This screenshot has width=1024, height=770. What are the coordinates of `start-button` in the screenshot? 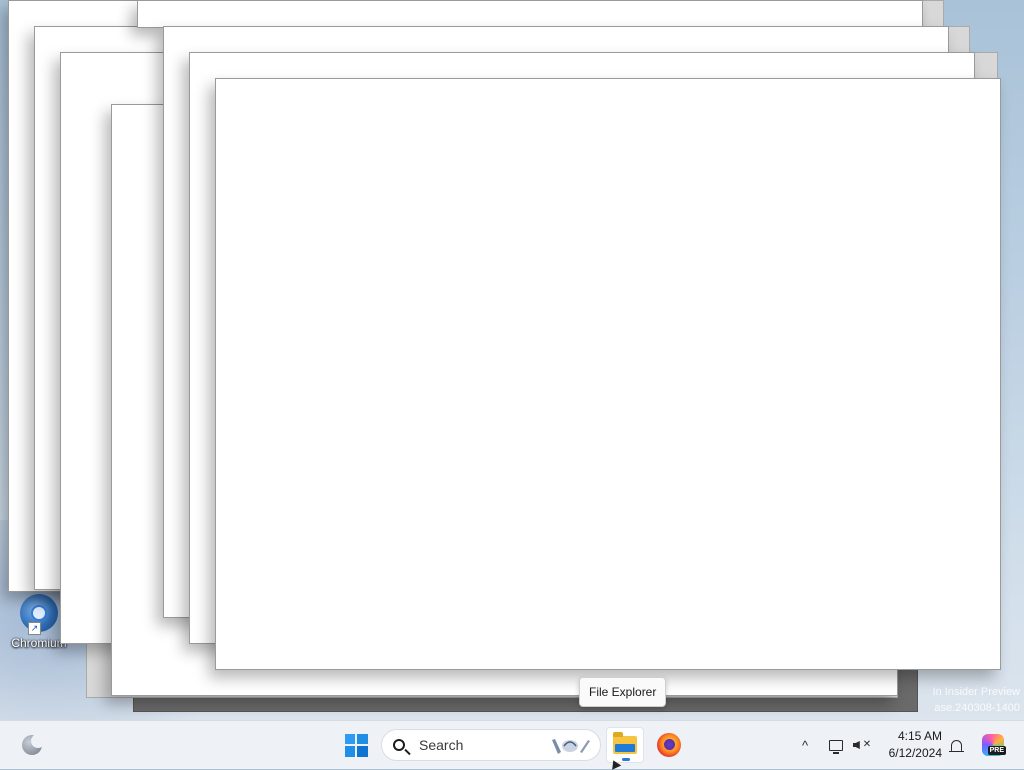 It's located at (356, 745).